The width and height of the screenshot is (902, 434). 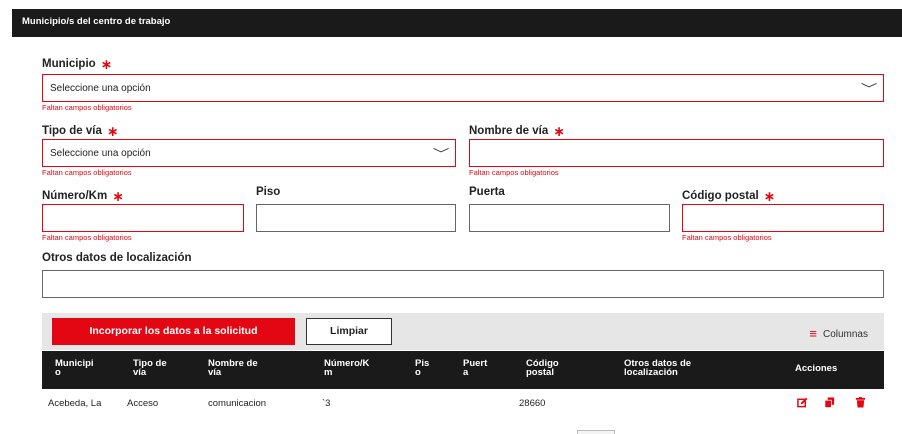 I want to click on tipo-via-placeholder: Seleccione una opción, so click(x=100, y=153).